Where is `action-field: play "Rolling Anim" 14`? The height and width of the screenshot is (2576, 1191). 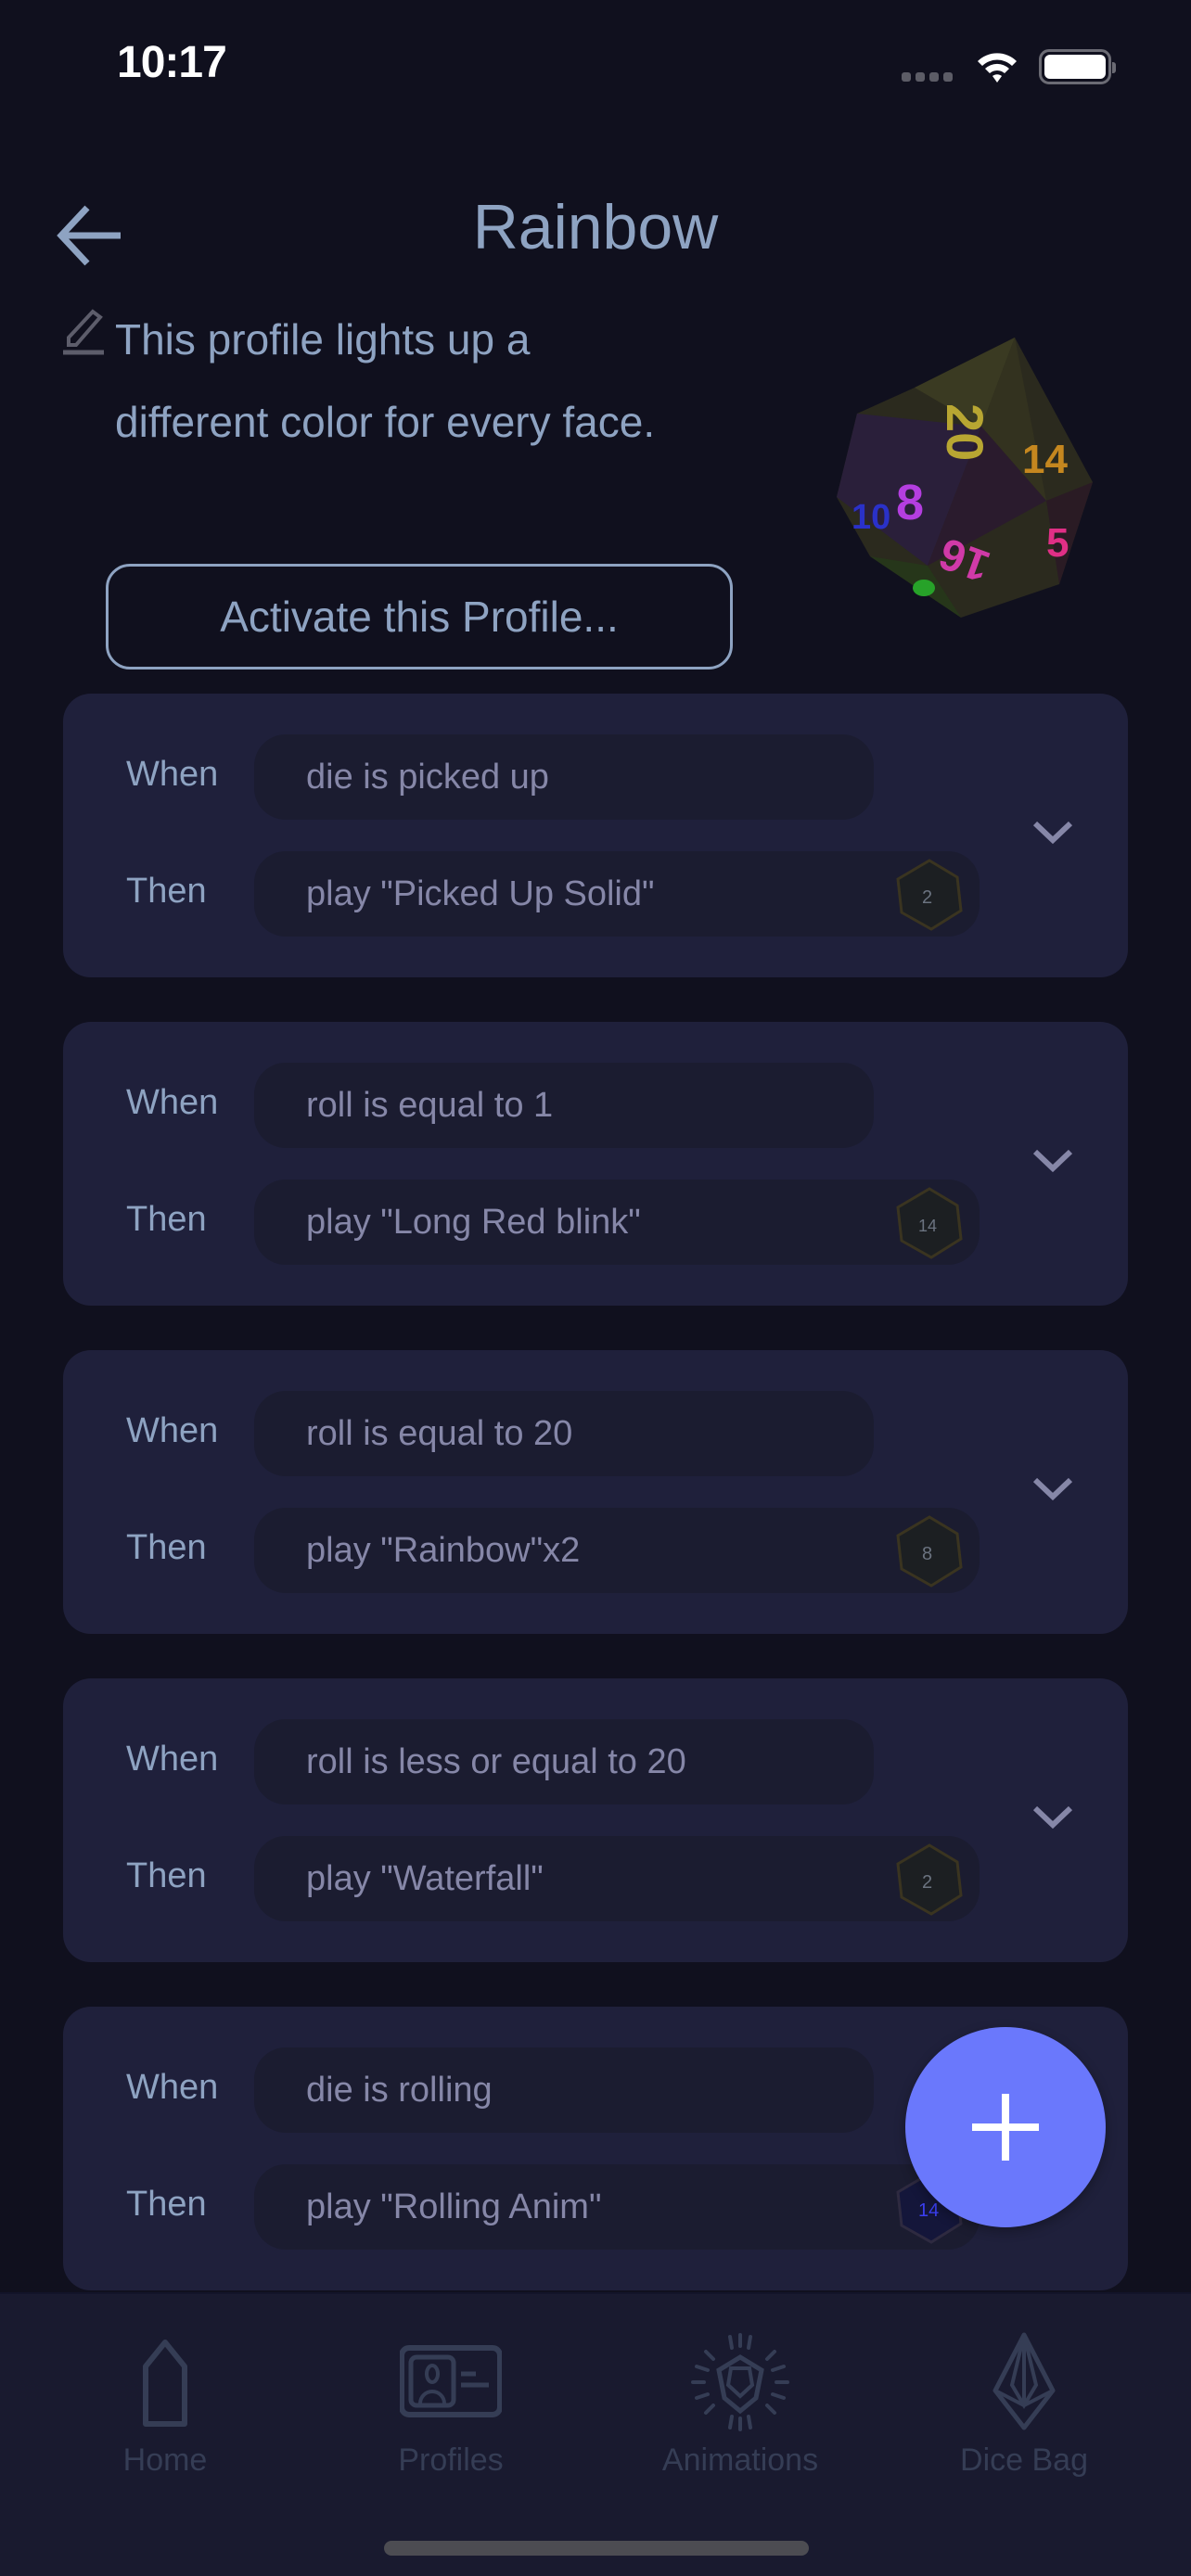
action-field: play "Rolling Anim" 14 is located at coordinates (617, 2207).